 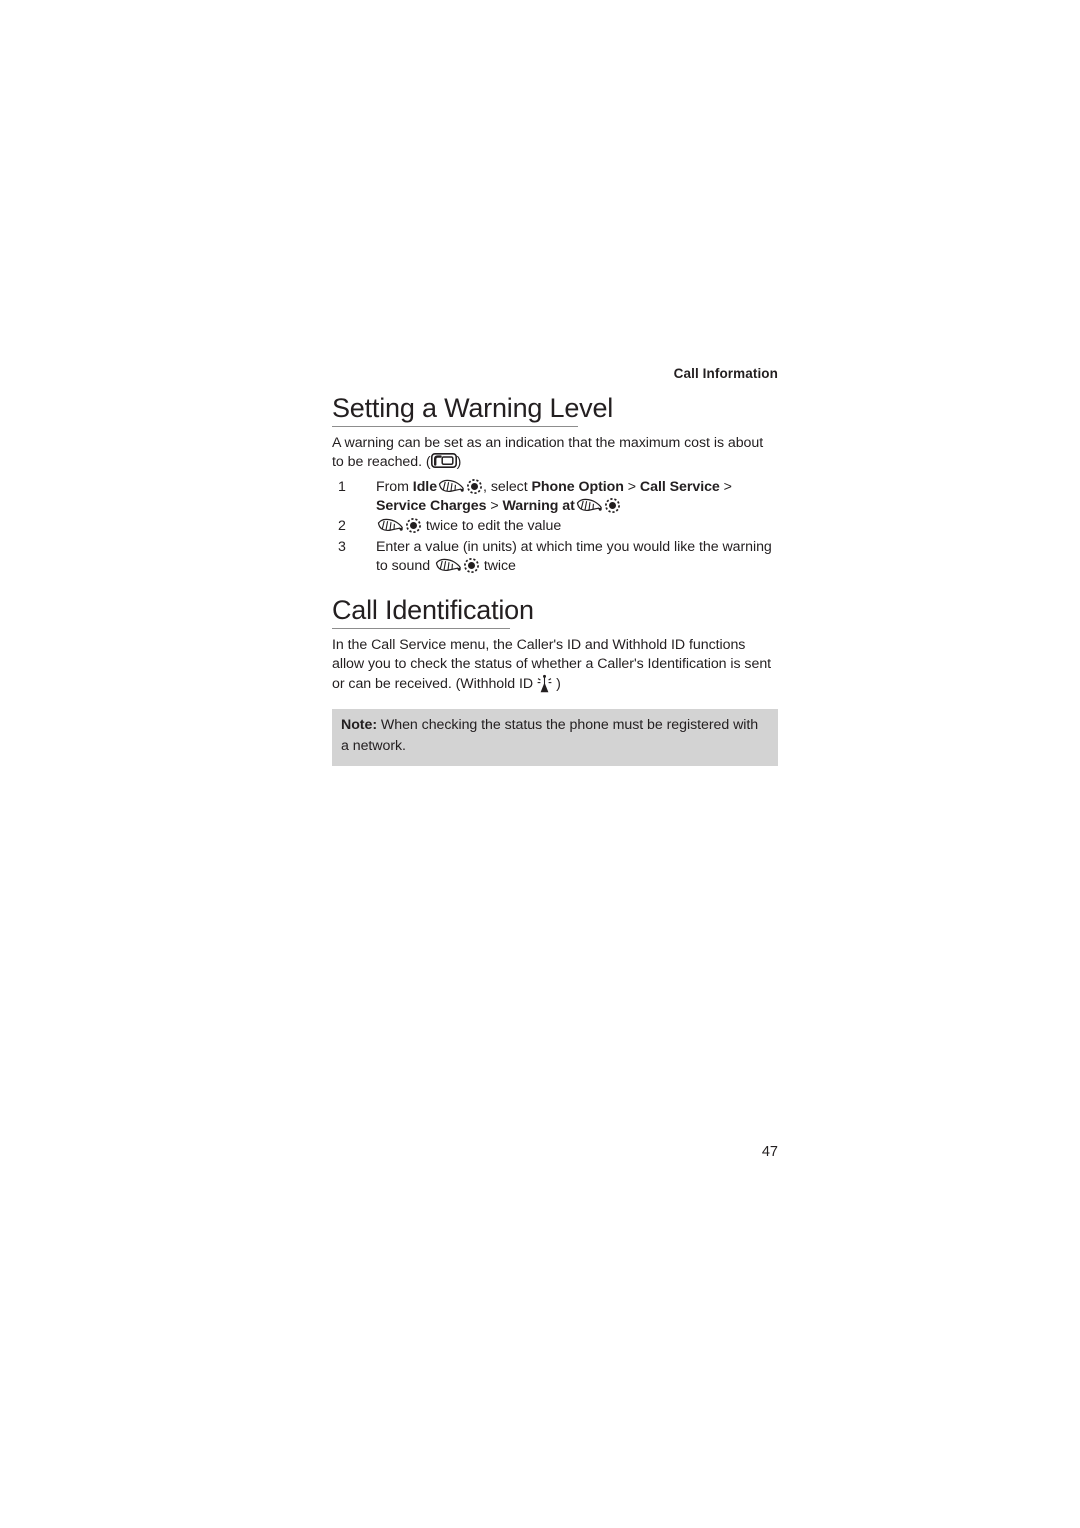 I want to click on step-number-3: 3, so click(x=342, y=546).